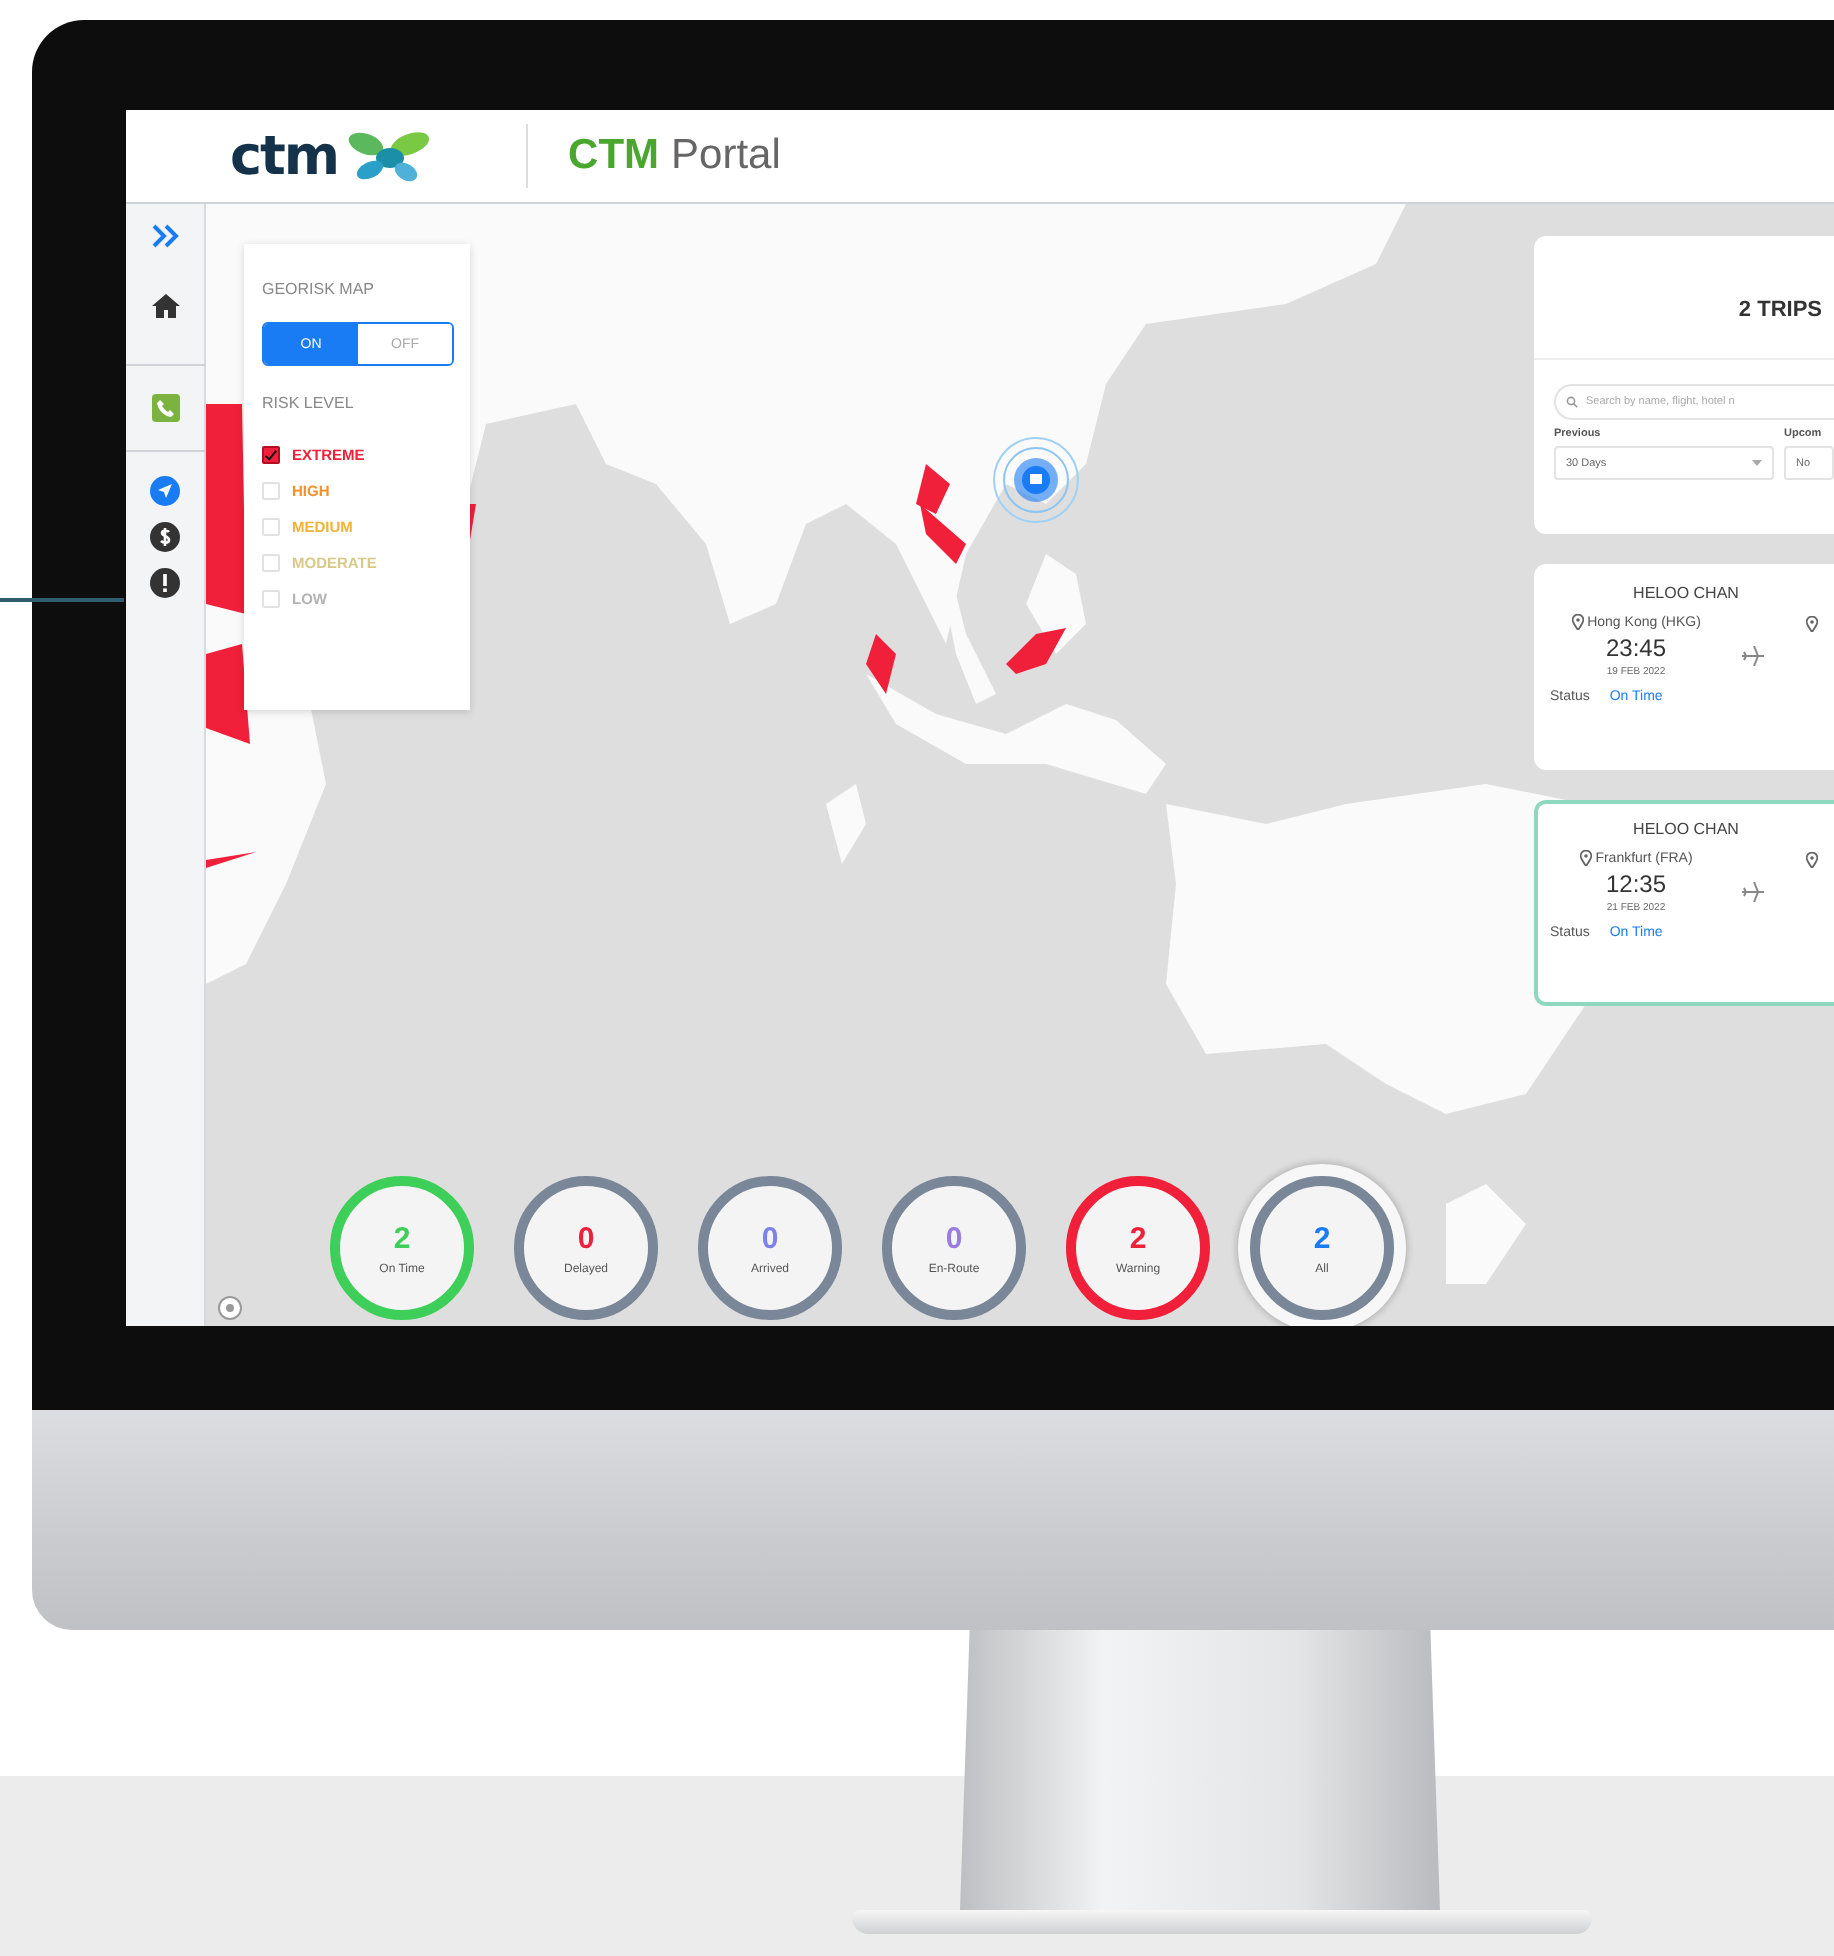  Describe the element at coordinates (165, 236) in the screenshot. I see `double-chevron-icon` at that location.